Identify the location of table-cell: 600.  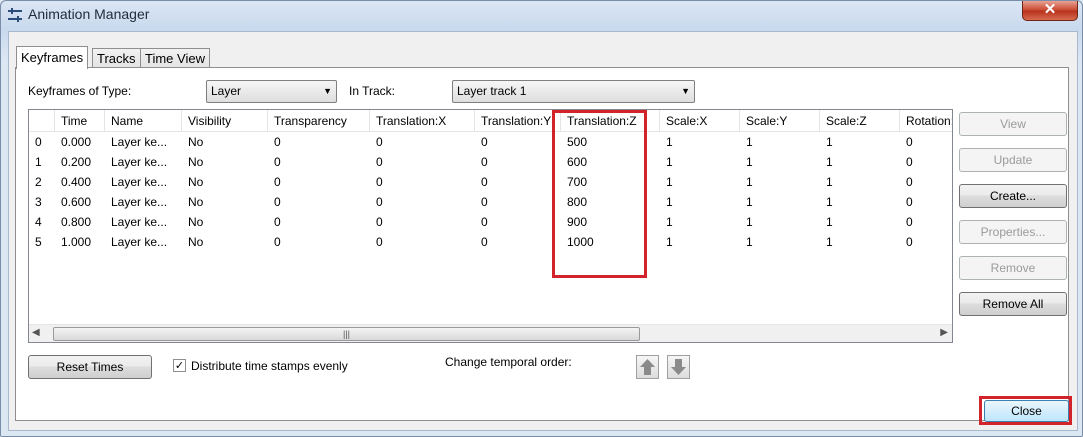
(577, 162).